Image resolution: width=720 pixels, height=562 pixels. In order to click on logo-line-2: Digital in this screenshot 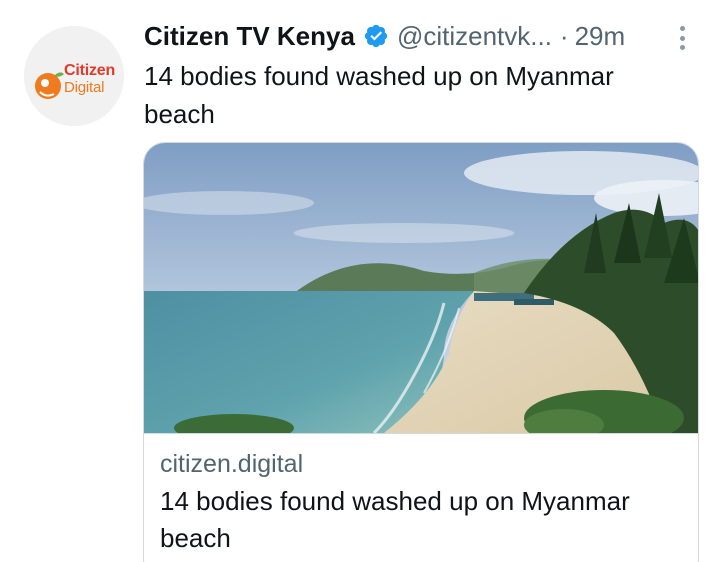, I will do `click(84, 87)`.